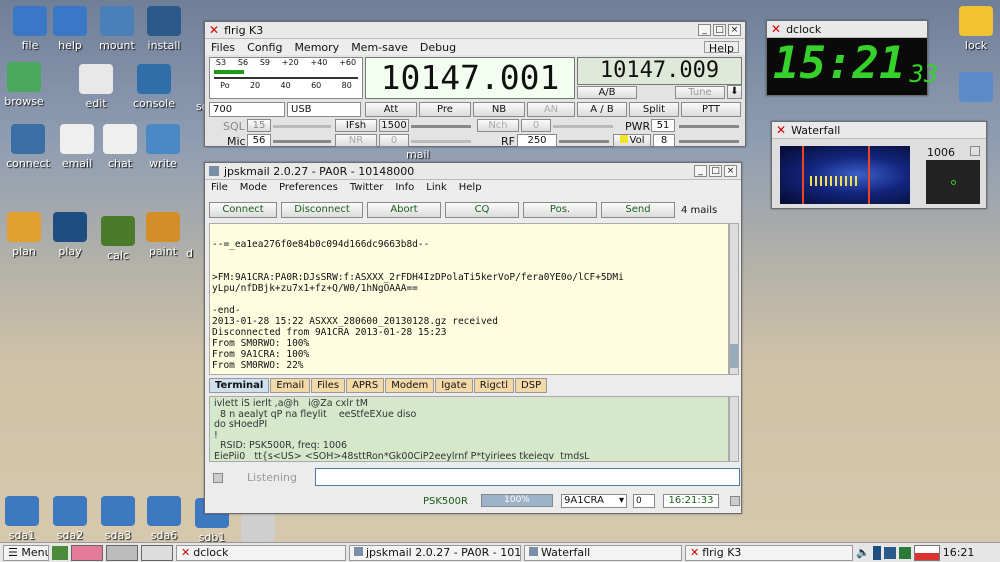 The width and height of the screenshot is (1000, 562). I want to click on send-button: Send, so click(638, 210).